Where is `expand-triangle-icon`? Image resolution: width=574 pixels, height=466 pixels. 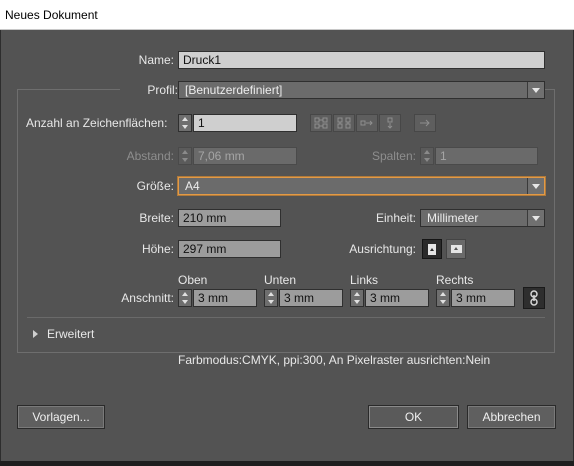
expand-triangle-icon is located at coordinates (35, 334).